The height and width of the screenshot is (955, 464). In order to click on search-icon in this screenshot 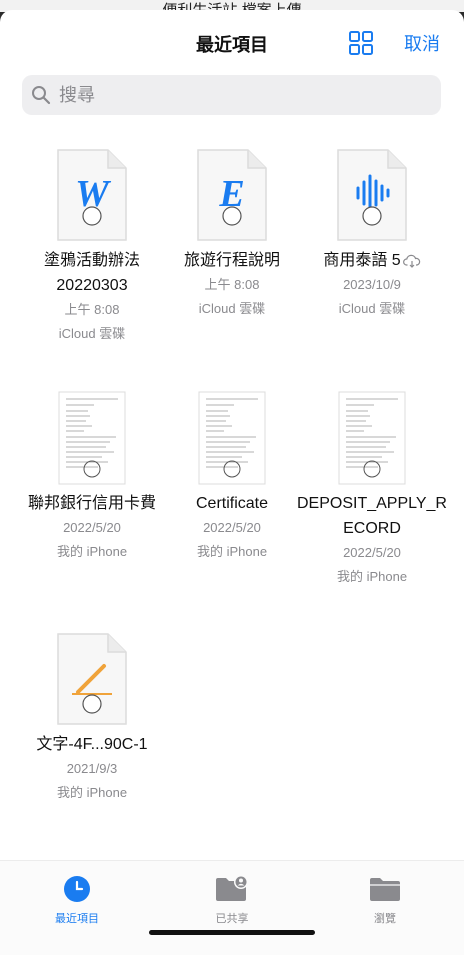, I will do `click(41, 95)`.